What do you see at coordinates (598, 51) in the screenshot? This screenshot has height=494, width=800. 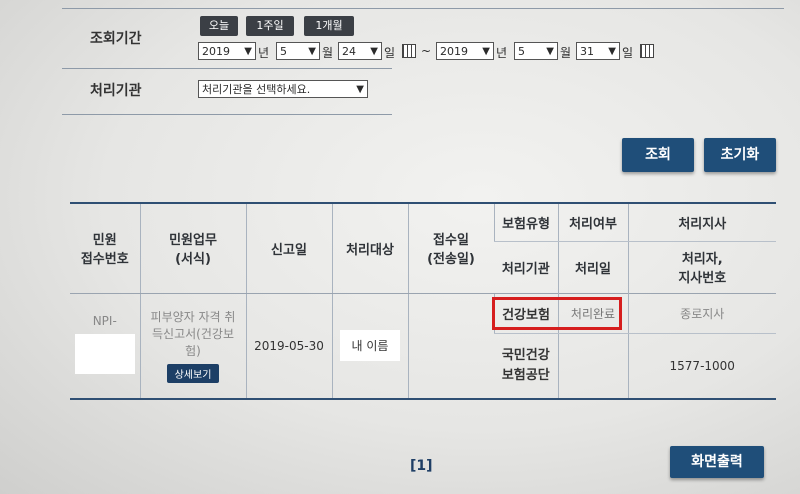 I see `to-day-select: 31 ▼` at bounding box center [598, 51].